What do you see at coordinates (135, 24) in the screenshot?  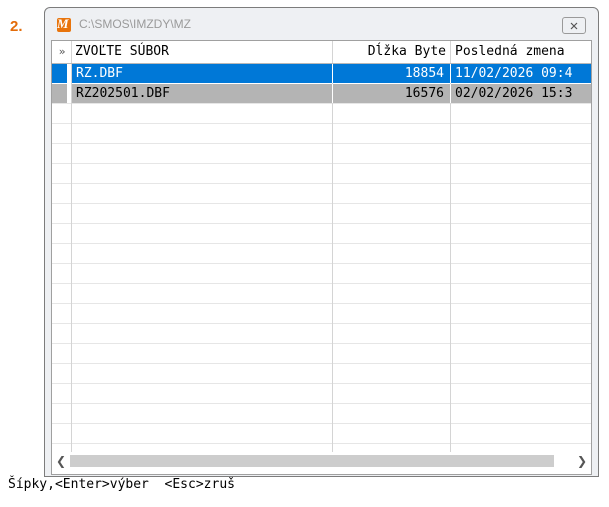 I see `window-title: C:\SMOS\IMZDY\MZ` at bounding box center [135, 24].